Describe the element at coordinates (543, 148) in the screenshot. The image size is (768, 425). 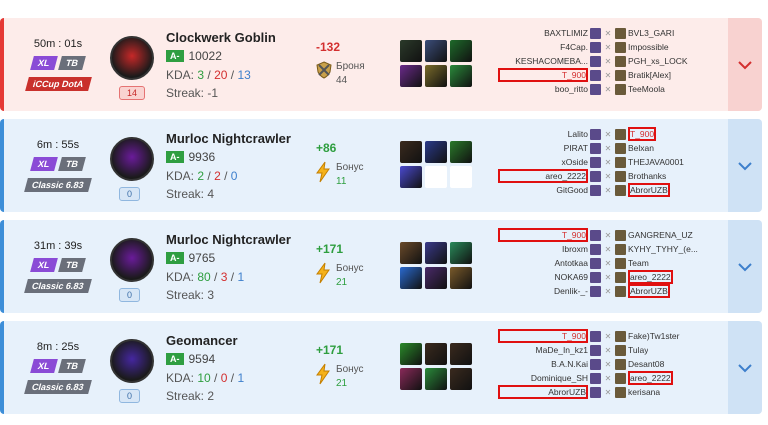
I see `player-name-left: PIRAT` at that location.